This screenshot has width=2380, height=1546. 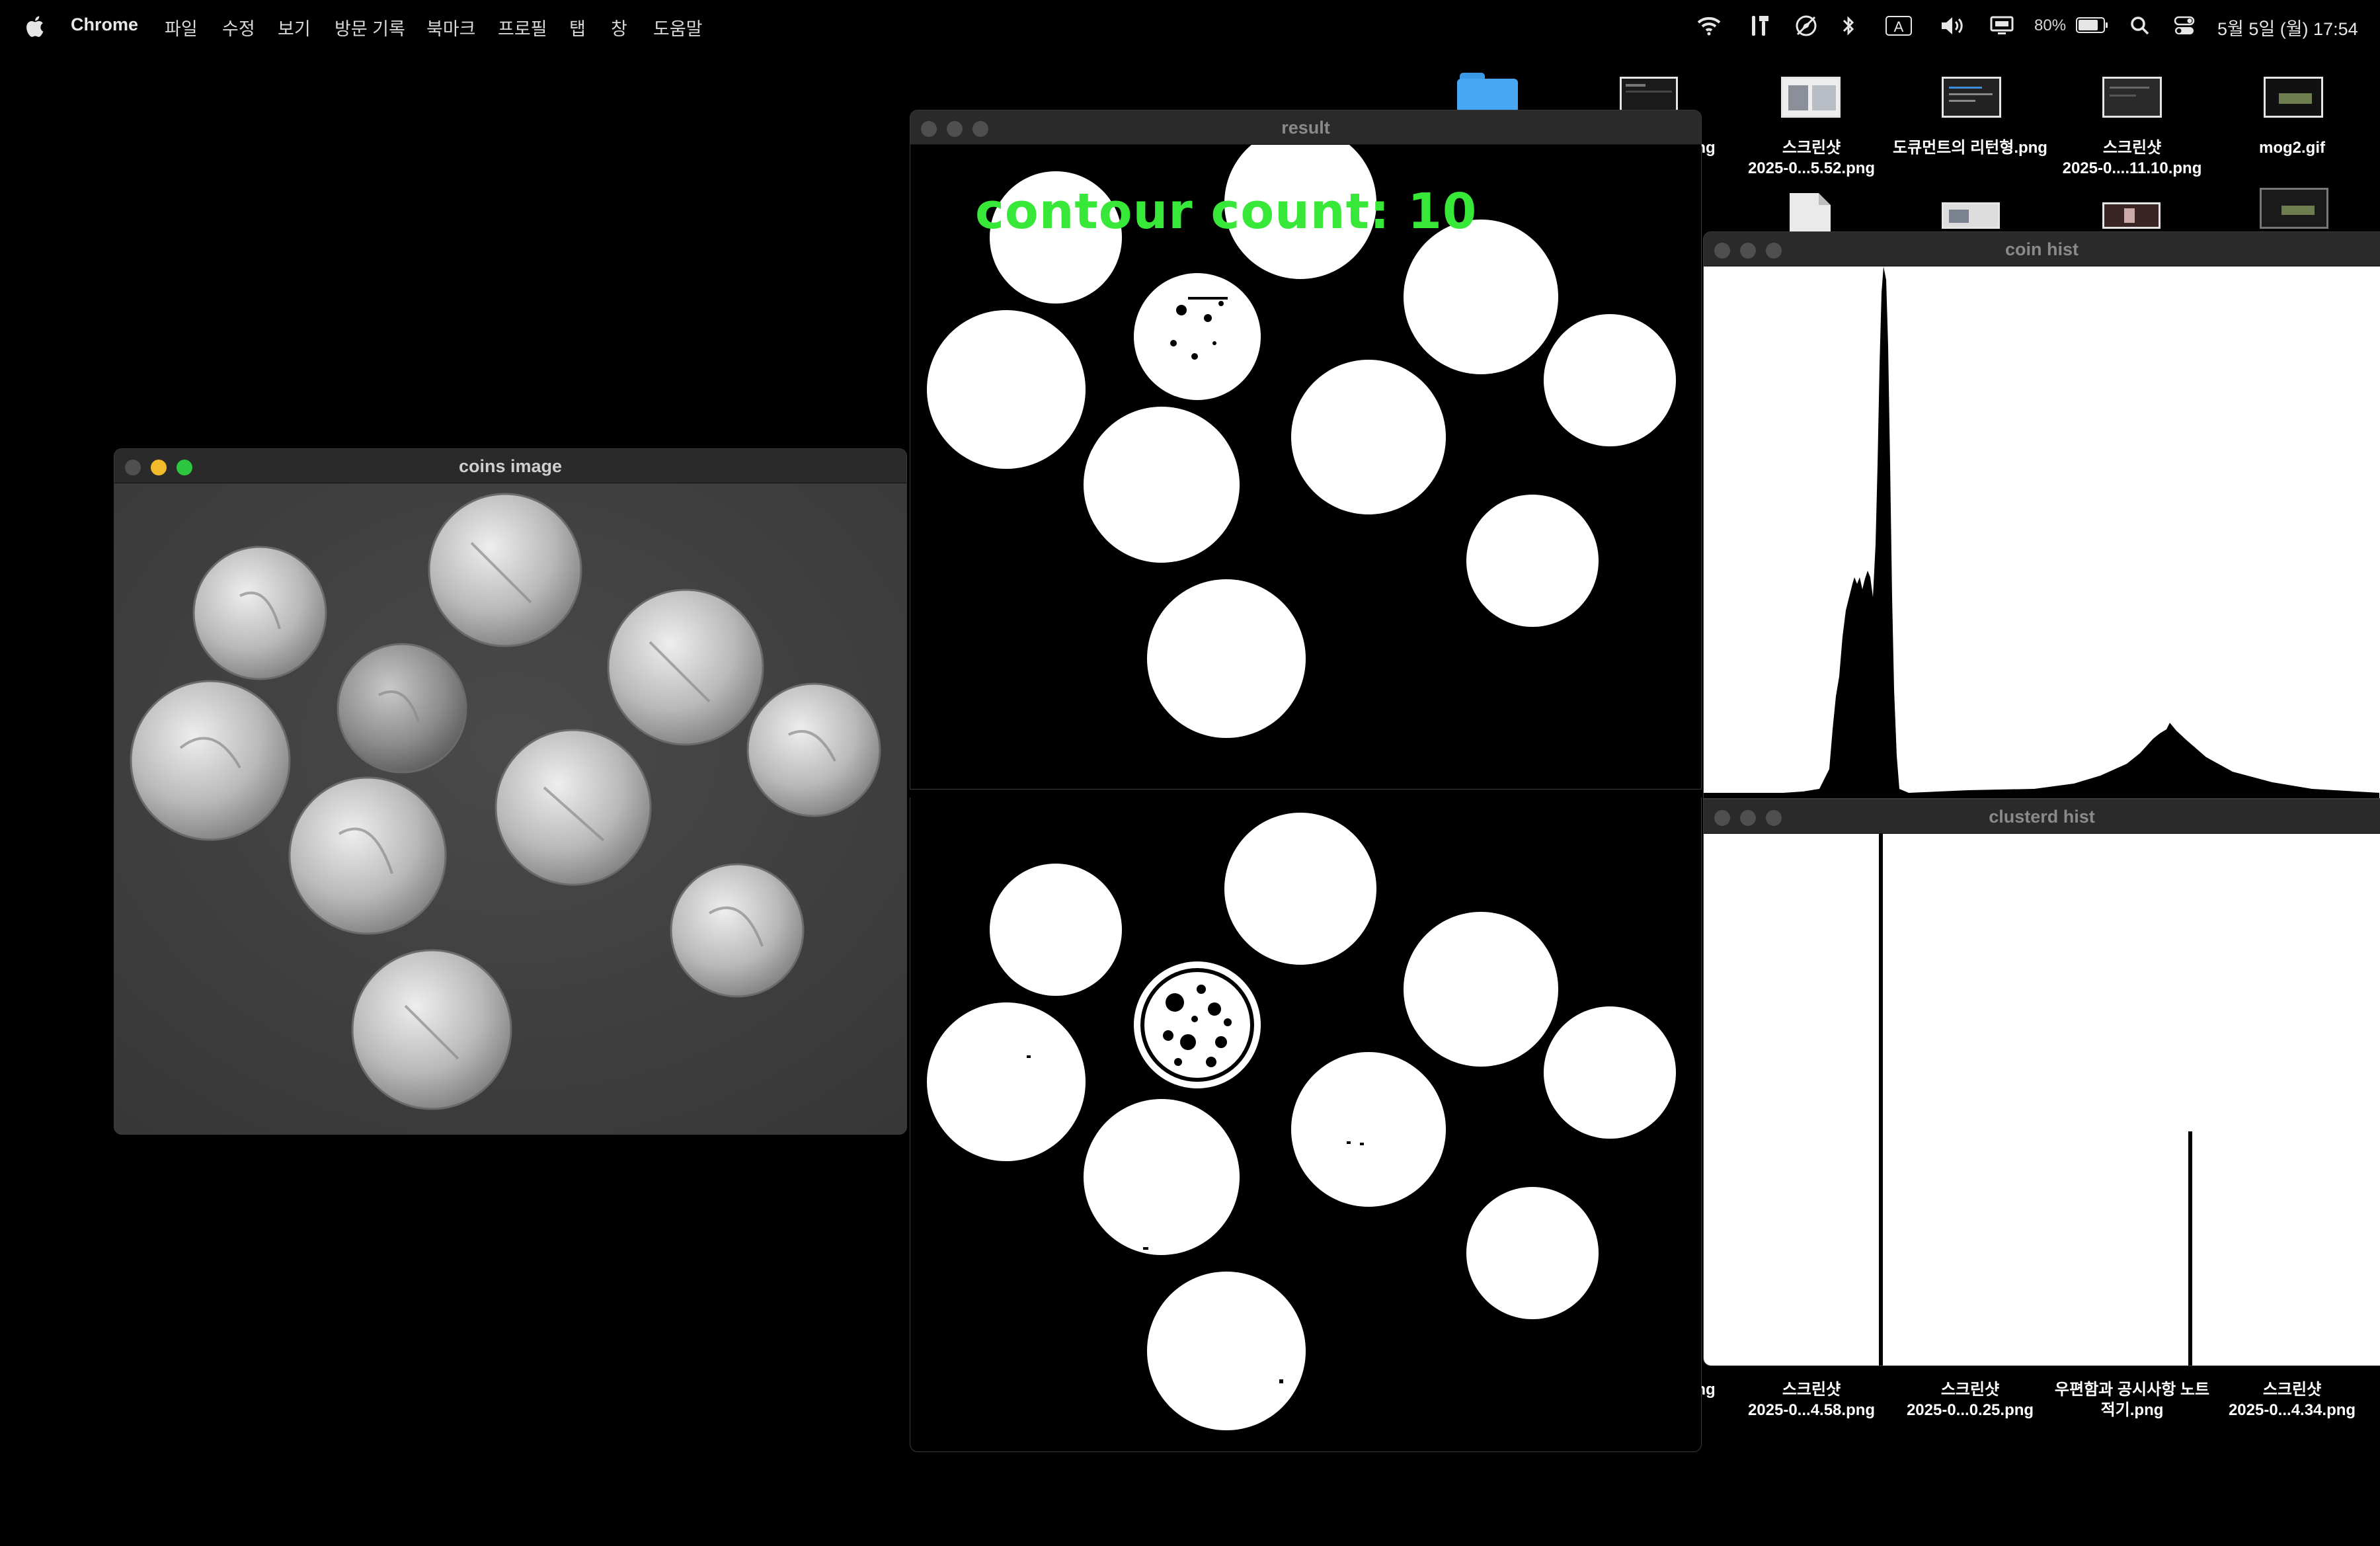 I want to click on apple-icon, so click(x=35, y=26).